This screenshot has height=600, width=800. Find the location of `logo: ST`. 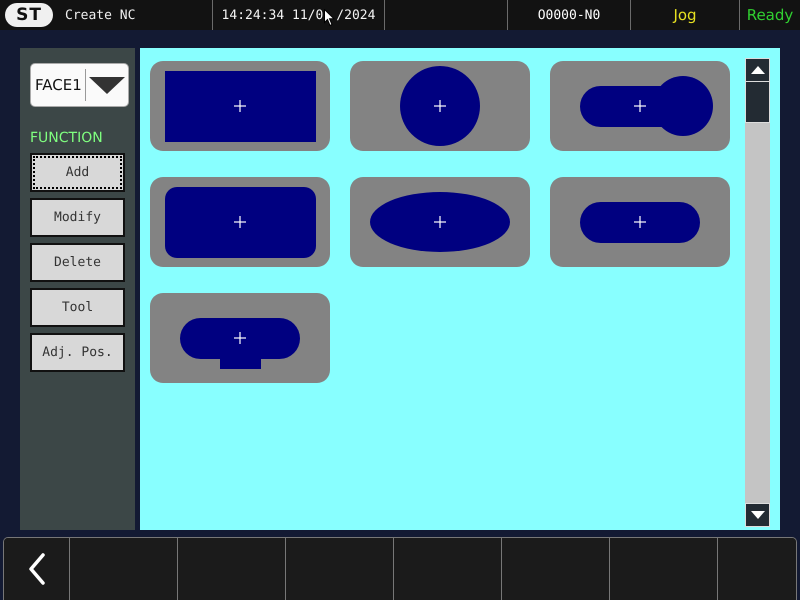

logo: ST is located at coordinates (29, 15).